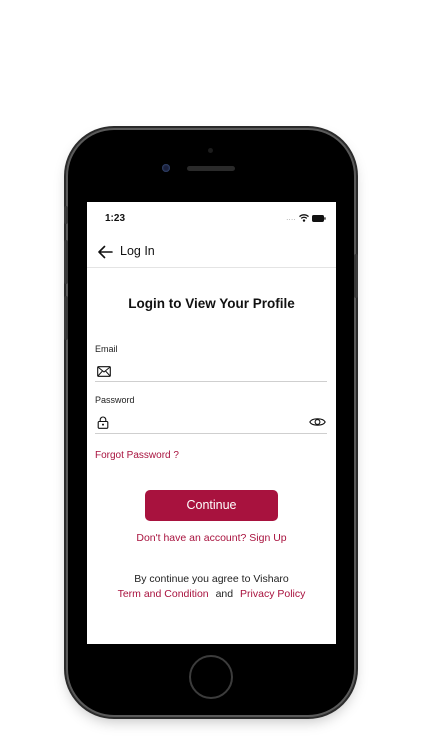  What do you see at coordinates (105, 252) in the screenshot?
I see `arrow-left-icon` at bounding box center [105, 252].